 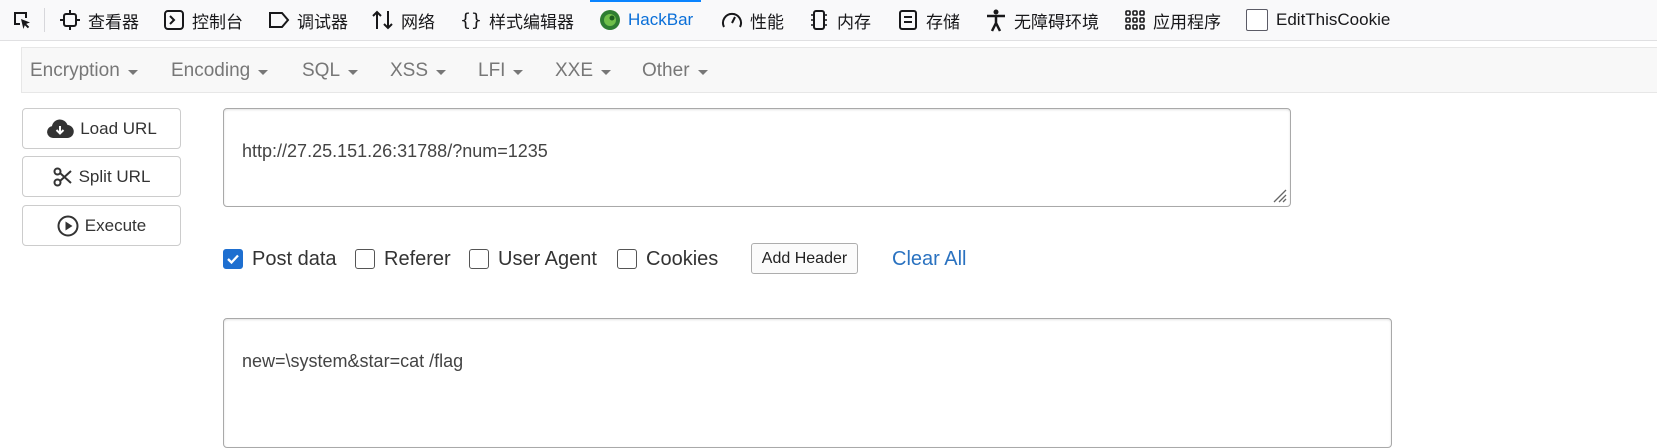 I want to click on clear-all-link: Clear All, so click(x=929, y=259).